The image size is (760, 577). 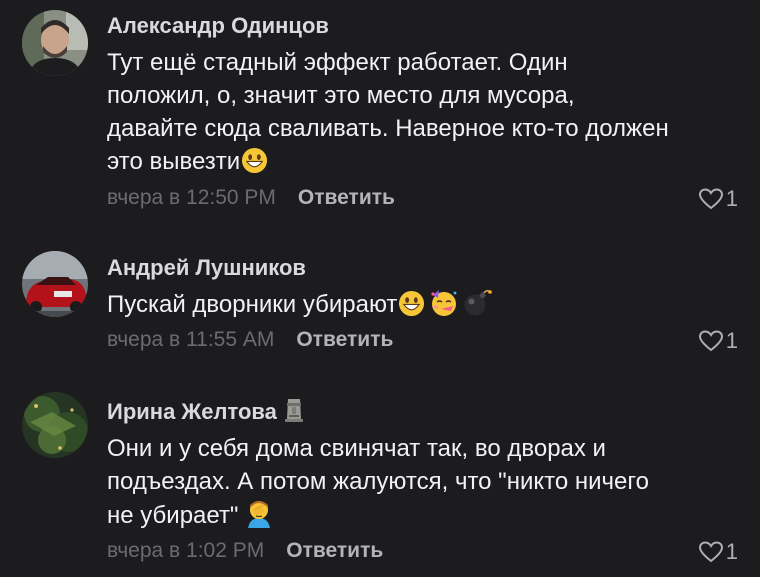 I want to click on comment-text-line-wrap: Пускай дворники убирают, so click(x=427, y=307).